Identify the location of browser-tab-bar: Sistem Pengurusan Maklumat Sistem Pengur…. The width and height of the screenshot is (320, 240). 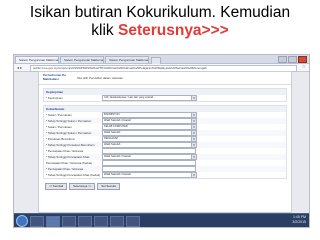
(161, 59).